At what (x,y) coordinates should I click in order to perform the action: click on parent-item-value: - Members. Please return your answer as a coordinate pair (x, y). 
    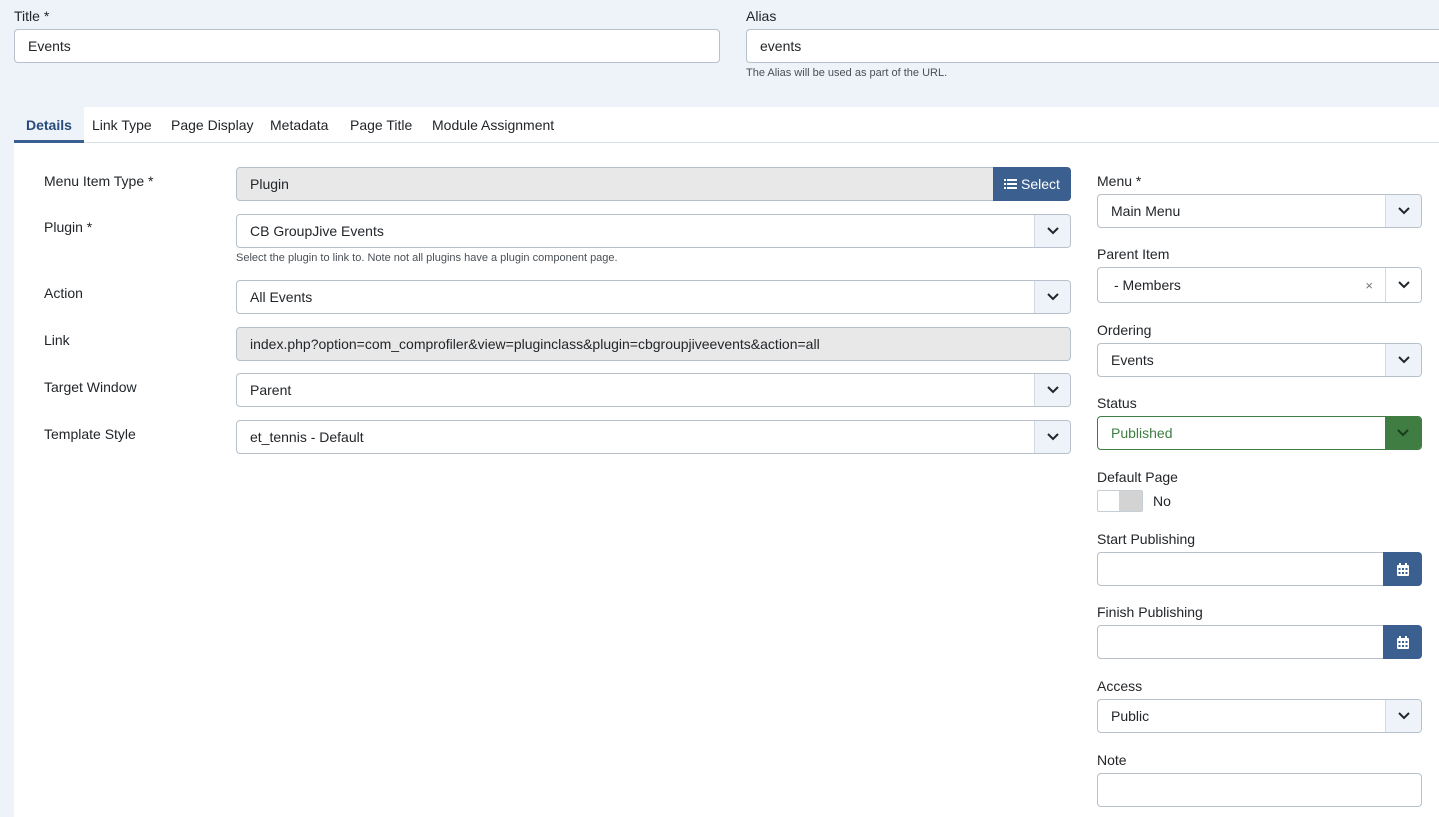
    Looking at the image, I should click on (1147, 285).